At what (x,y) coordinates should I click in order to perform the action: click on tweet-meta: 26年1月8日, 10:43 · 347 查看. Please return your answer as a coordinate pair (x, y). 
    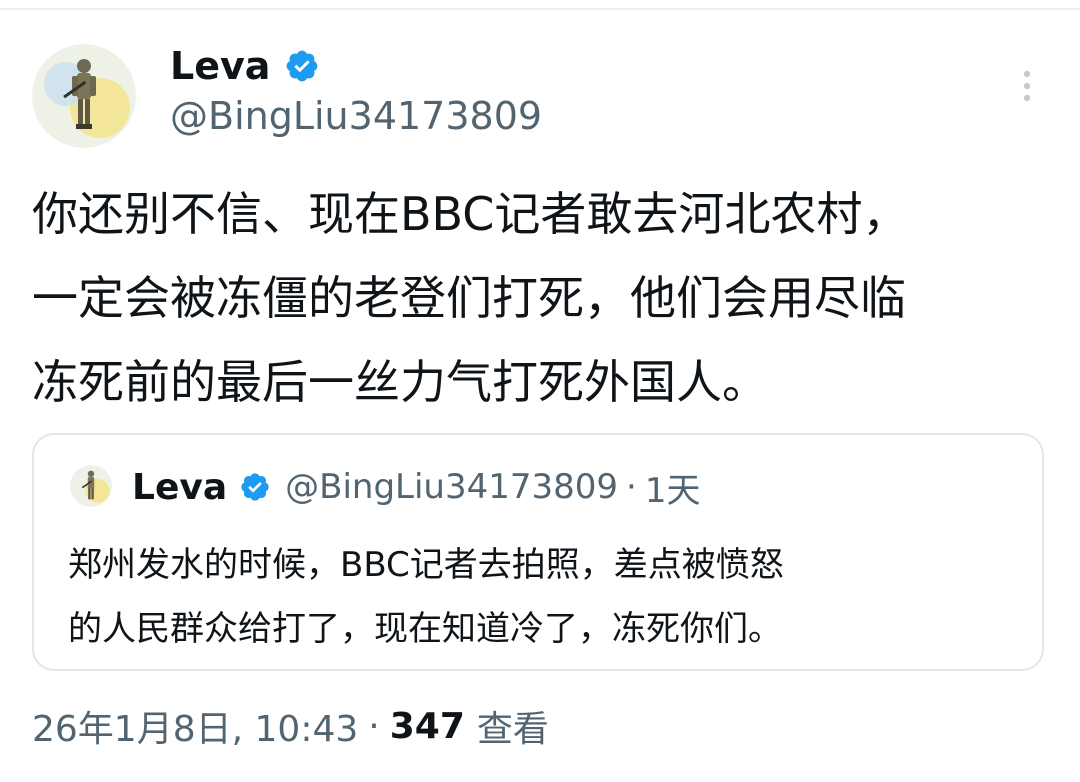
    Looking at the image, I should click on (290, 726).